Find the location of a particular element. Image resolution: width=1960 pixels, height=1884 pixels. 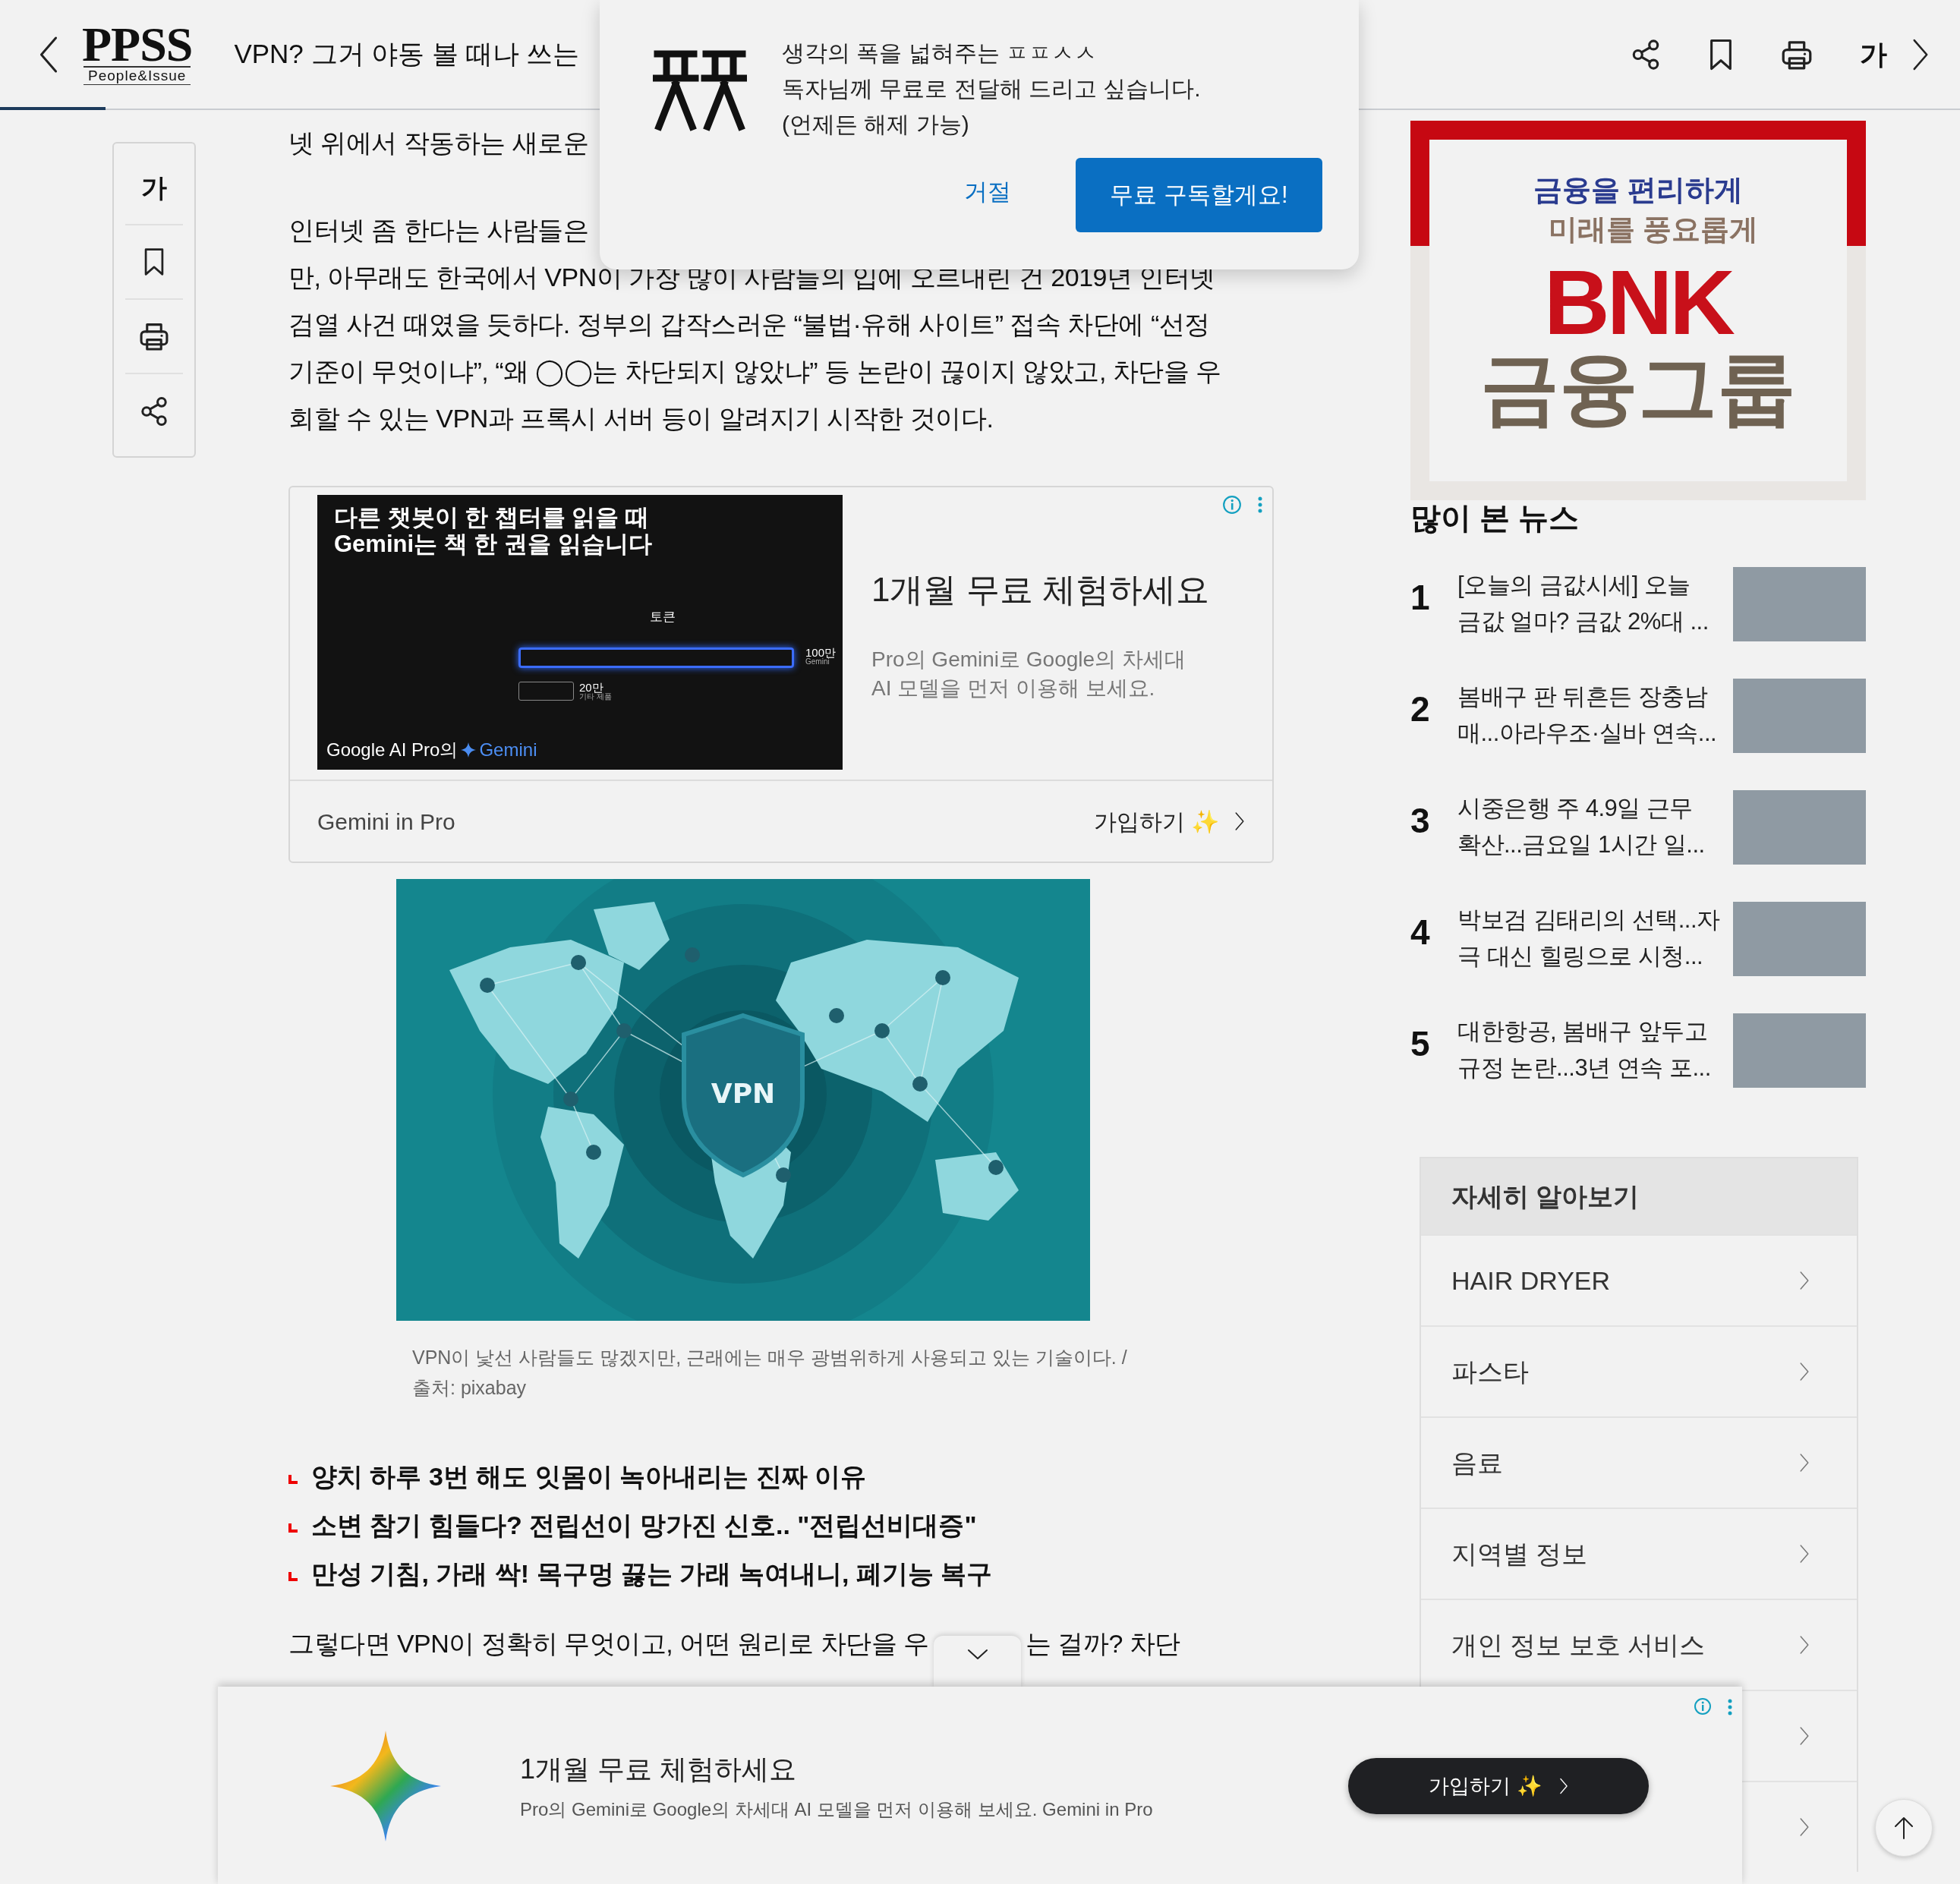

search-link-label: 지역별 정보 is located at coordinates (1519, 1554).